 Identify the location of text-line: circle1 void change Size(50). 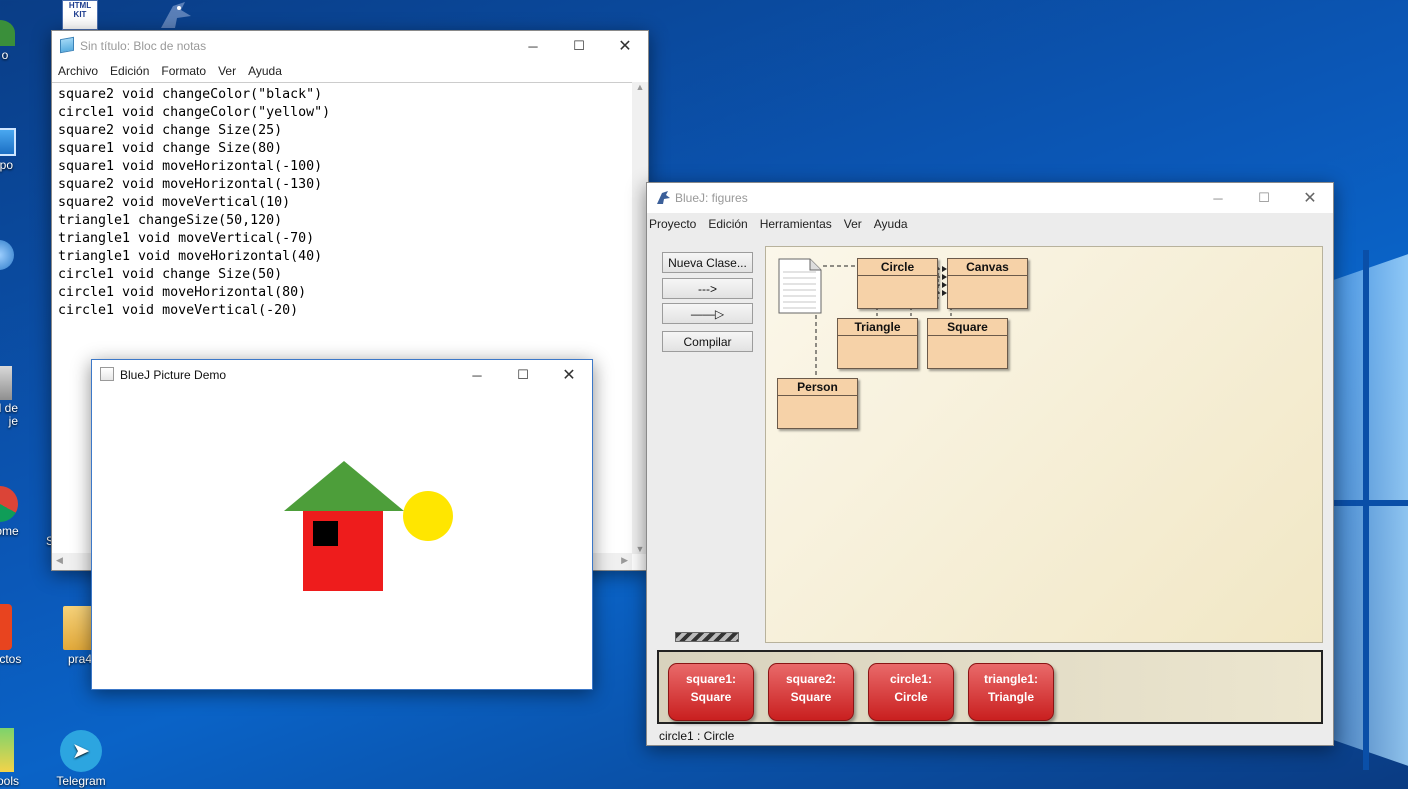
(170, 274).